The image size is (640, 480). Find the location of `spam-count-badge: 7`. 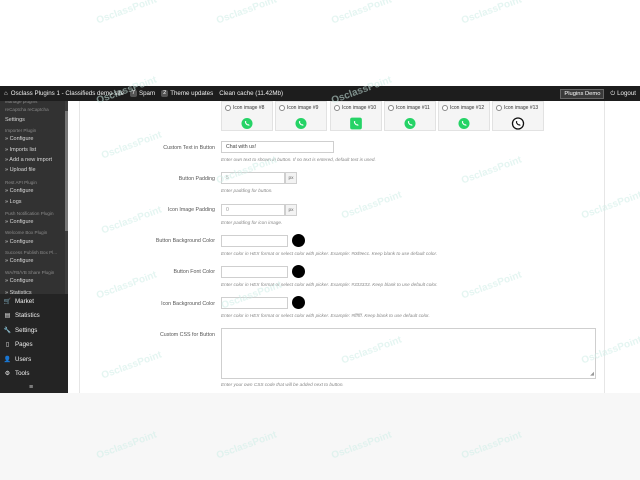

spam-count-badge: 7 is located at coordinates (133, 93).